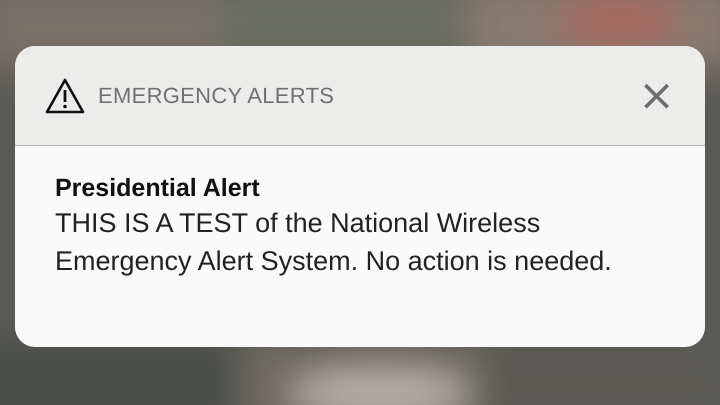 Image resolution: width=720 pixels, height=405 pixels. What do you see at coordinates (217, 95) in the screenshot?
I see `app-name: EMERGENCY ALERTS` at bounding box center [217, 95].